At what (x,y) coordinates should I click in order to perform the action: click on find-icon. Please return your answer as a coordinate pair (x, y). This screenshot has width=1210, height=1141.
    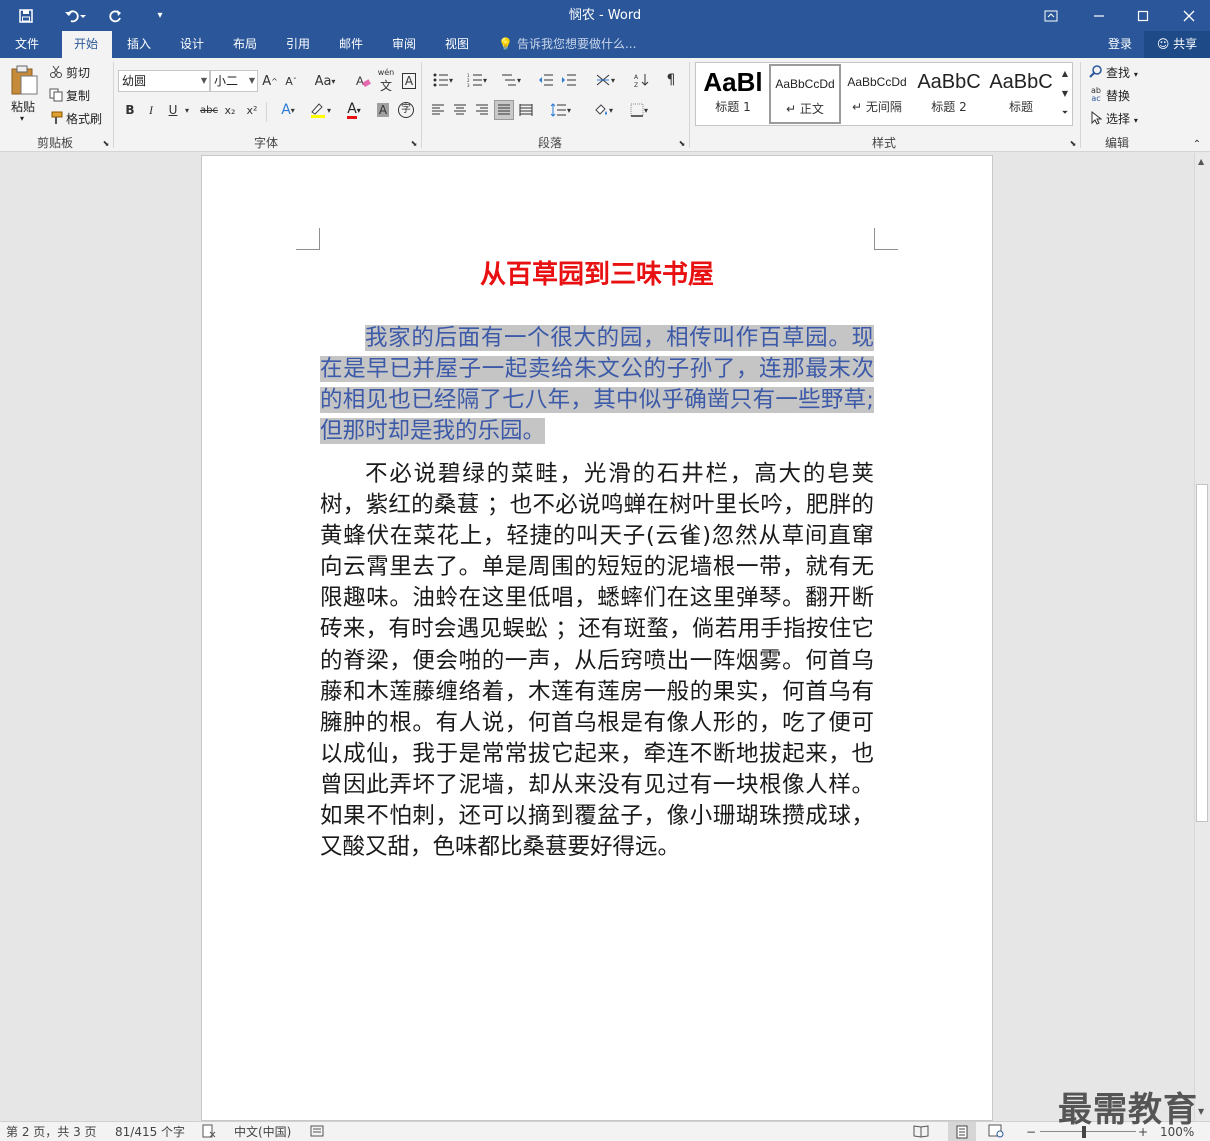
    Looking at the image, I should click on (1096, 72).